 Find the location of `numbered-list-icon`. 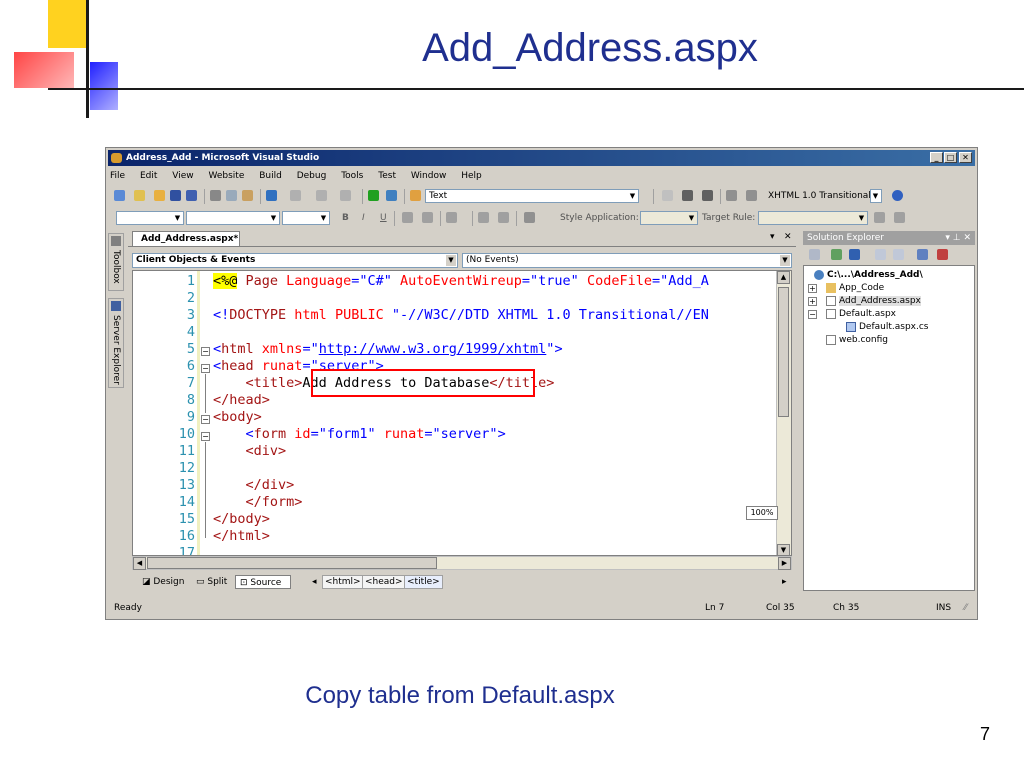

numbered-list-icon is located at coordinates (483, 217).